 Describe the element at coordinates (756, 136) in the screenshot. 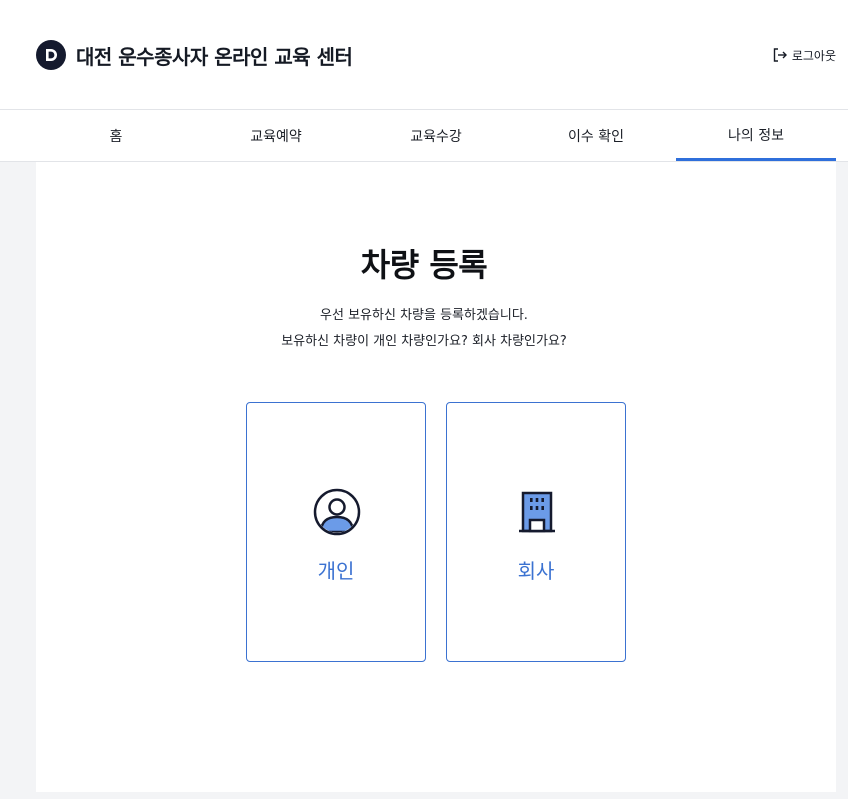

I see `nav-item-my-info: 나의 정보` at that location.